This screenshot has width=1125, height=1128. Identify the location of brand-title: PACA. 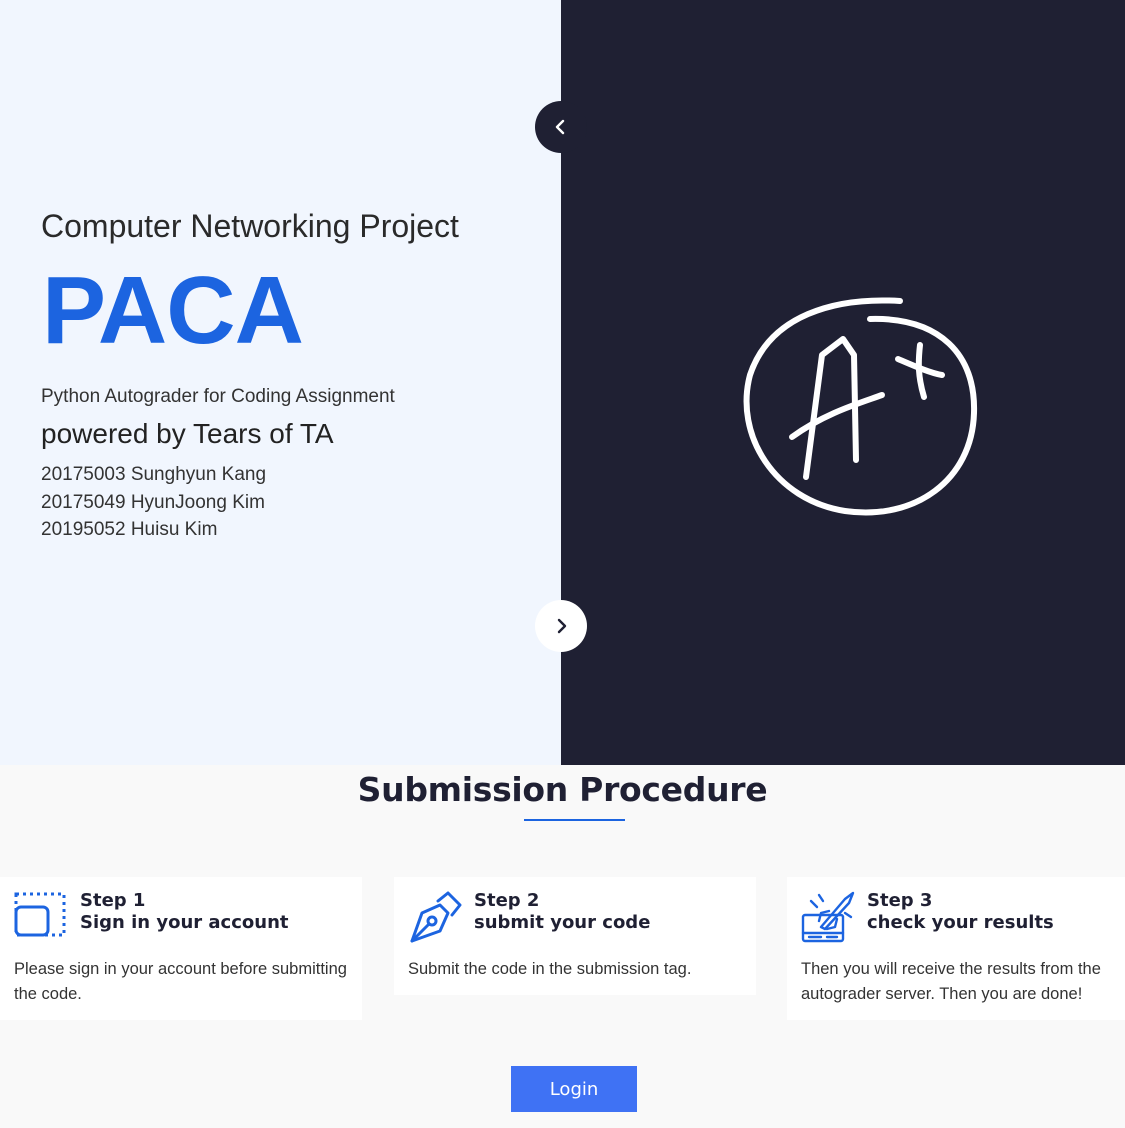
(173, 310).